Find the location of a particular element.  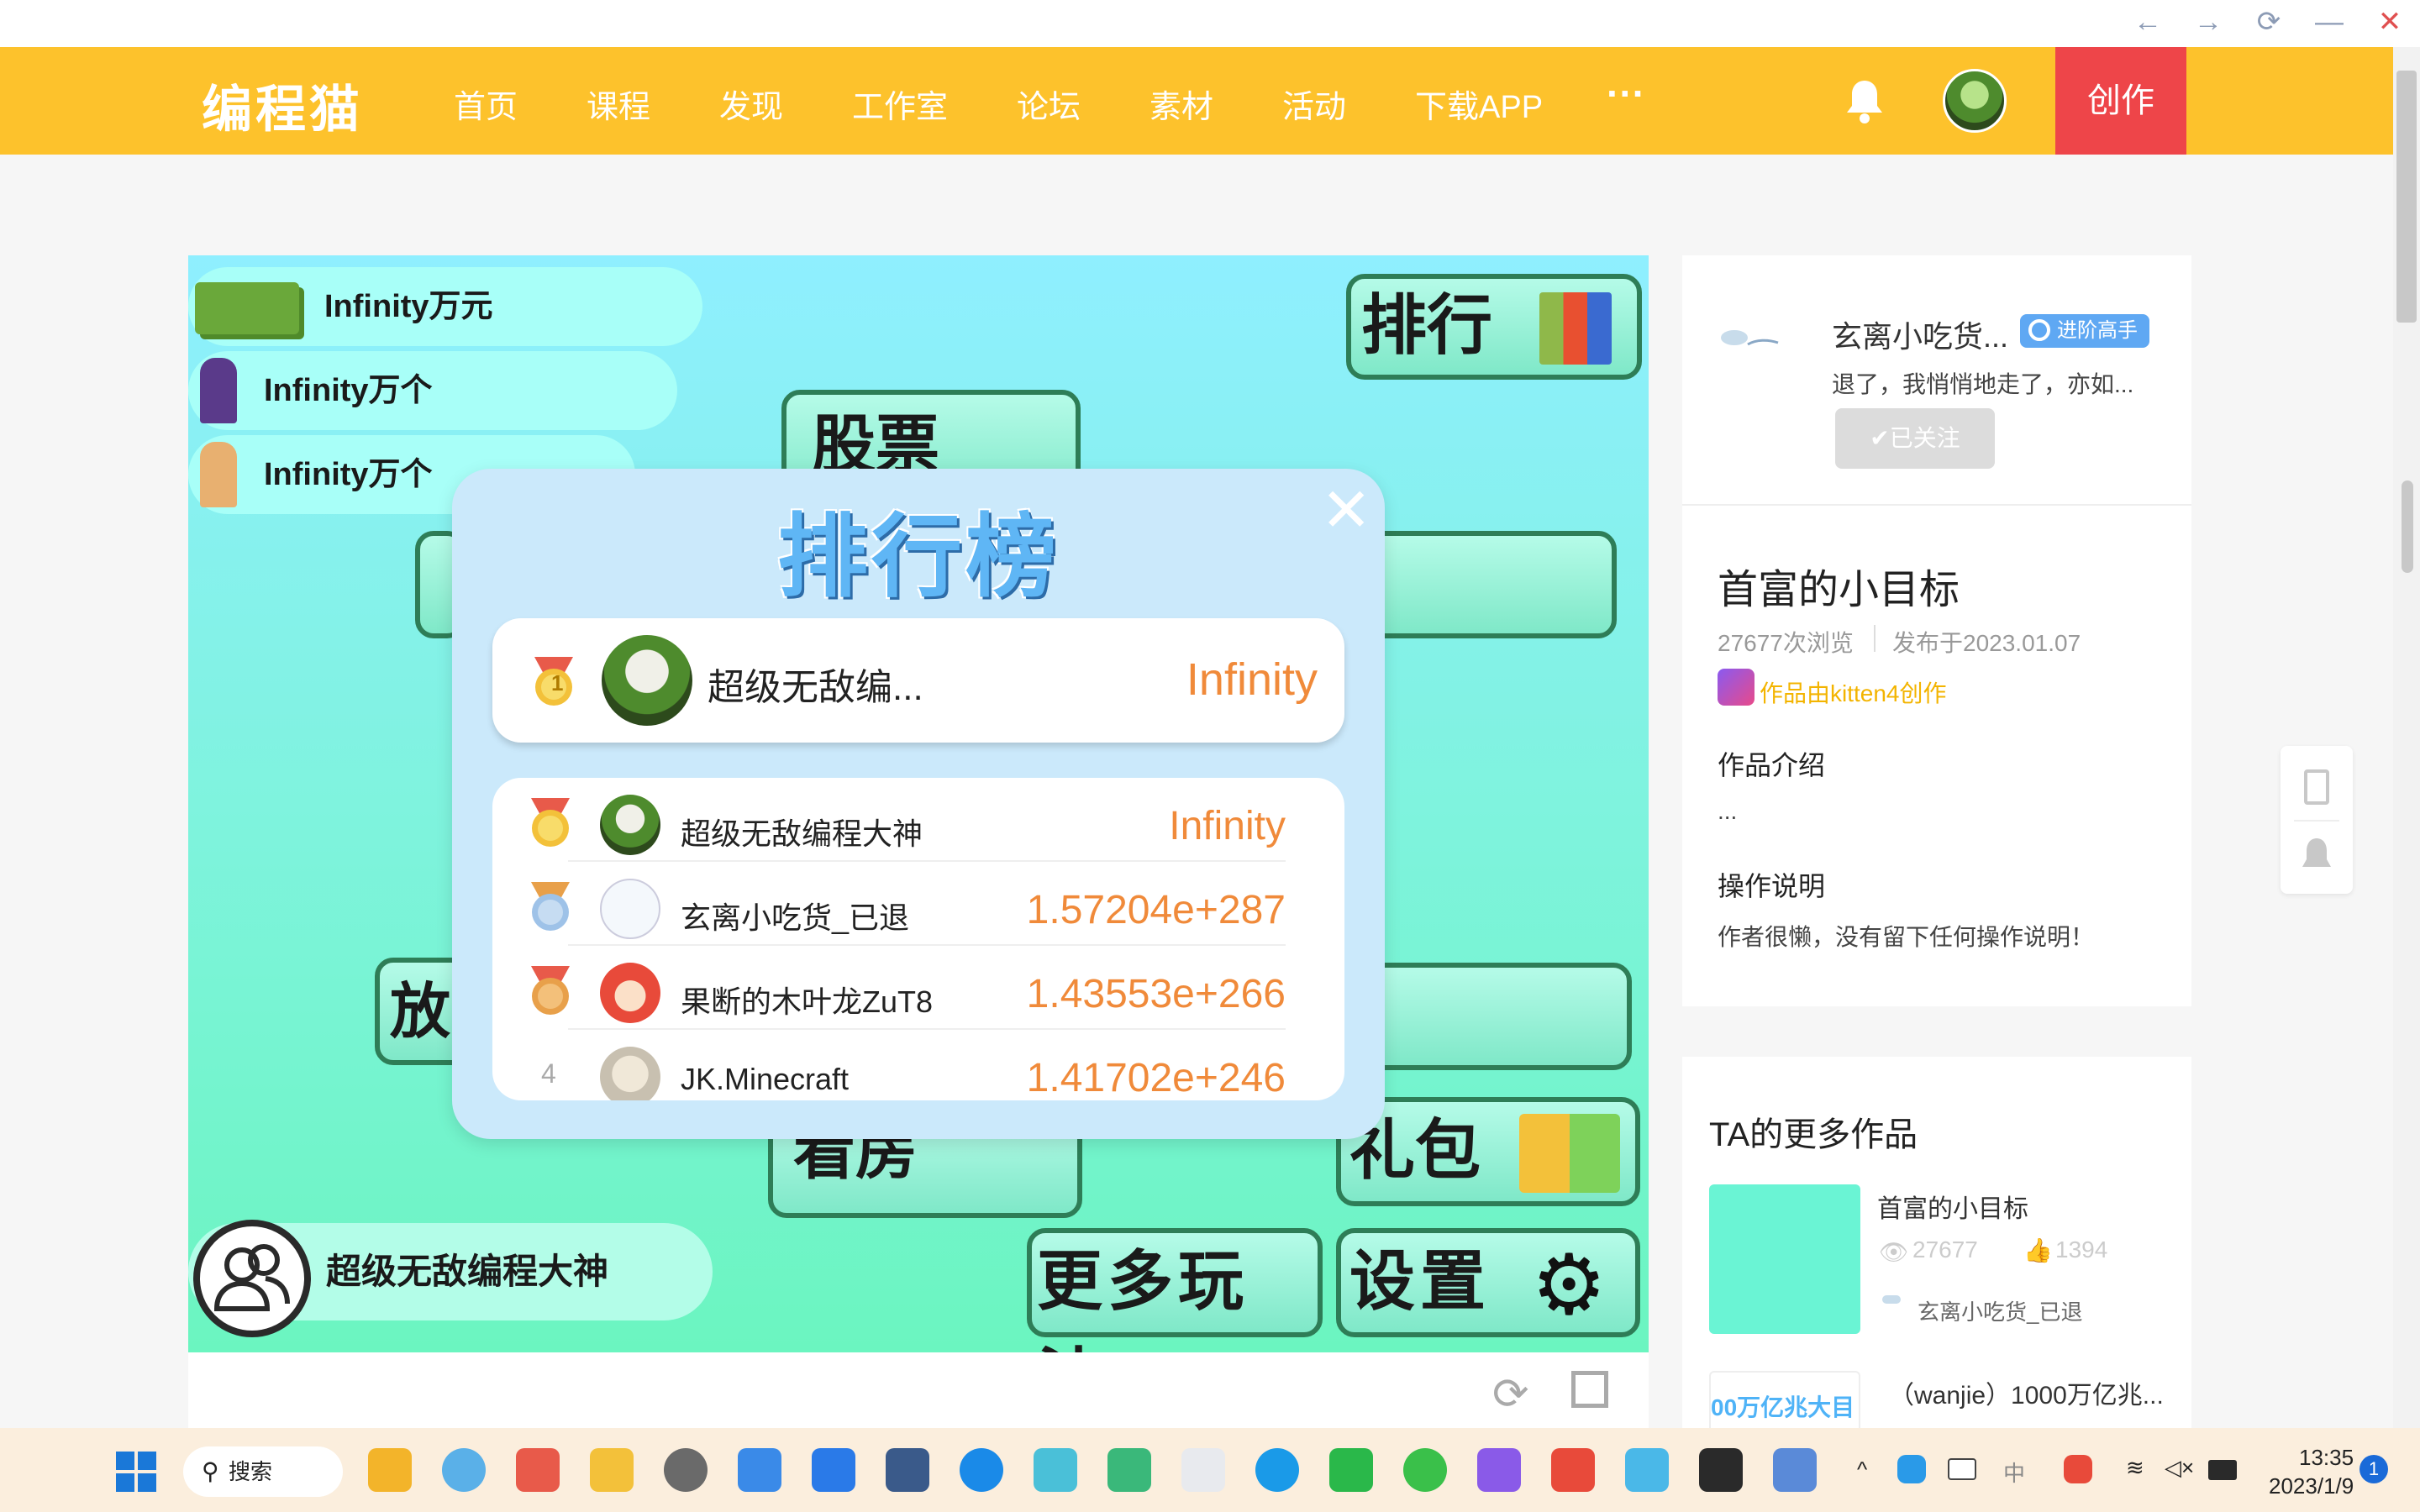

kitten-icon is located at coordinates (1736, 687).